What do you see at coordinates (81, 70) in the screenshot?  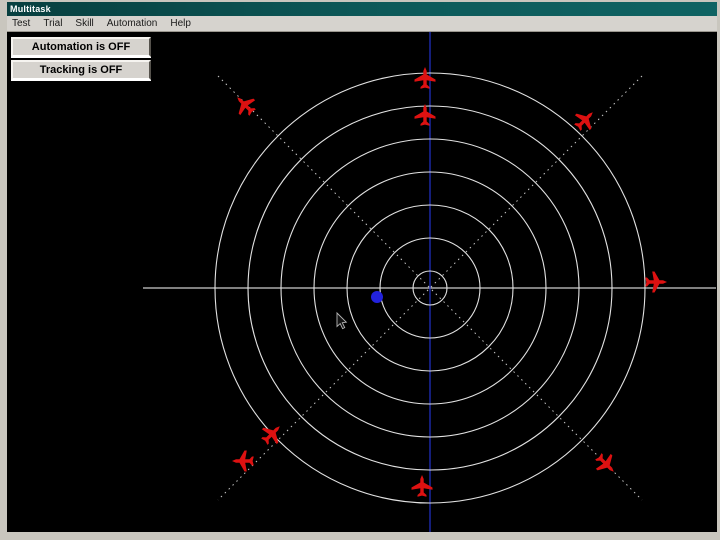 I see `tracking-status-button: Tracking is OFF` at bounding box center [81, 70].